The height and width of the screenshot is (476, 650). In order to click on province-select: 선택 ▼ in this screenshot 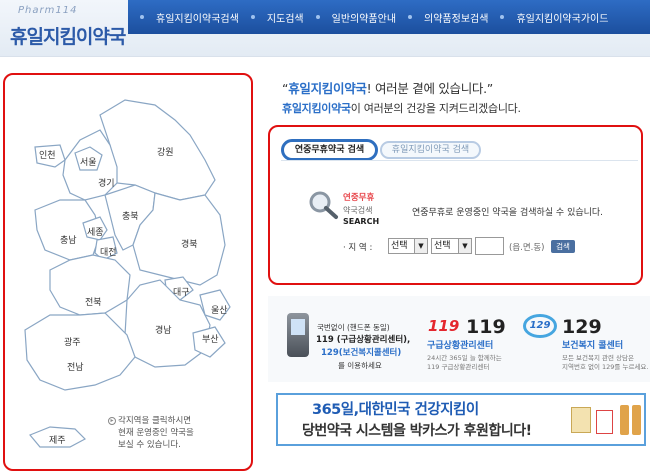, I will do `click(408, 246)`.